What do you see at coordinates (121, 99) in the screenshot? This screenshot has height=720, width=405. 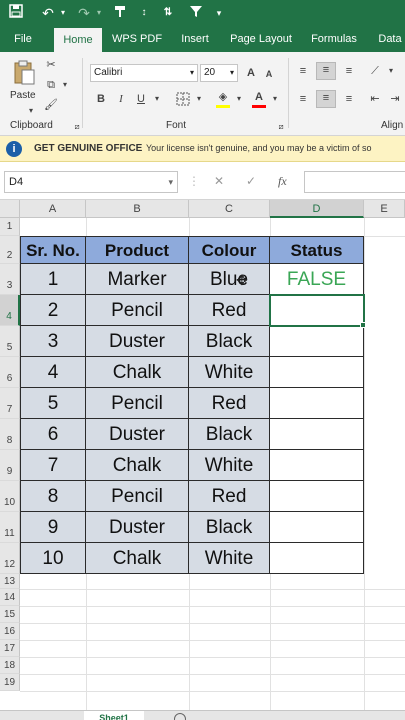 I see `italic-button: I` at bounding box center [121, 99].